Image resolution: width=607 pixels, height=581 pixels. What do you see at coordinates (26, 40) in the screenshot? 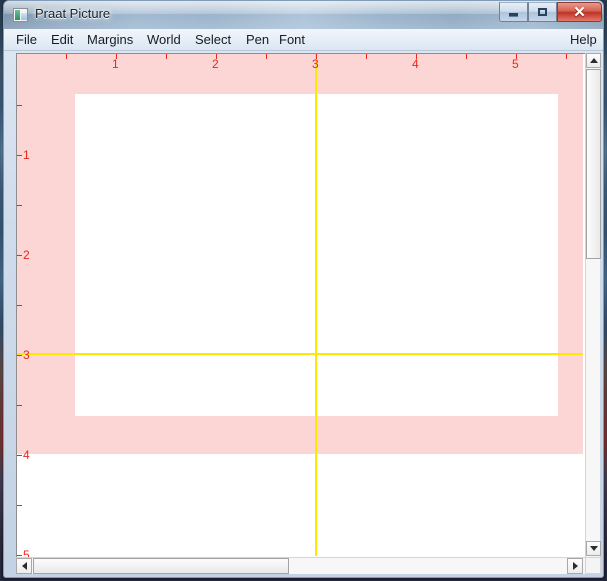
I see `menu-item-file: File` at bounding box center [26, 40].